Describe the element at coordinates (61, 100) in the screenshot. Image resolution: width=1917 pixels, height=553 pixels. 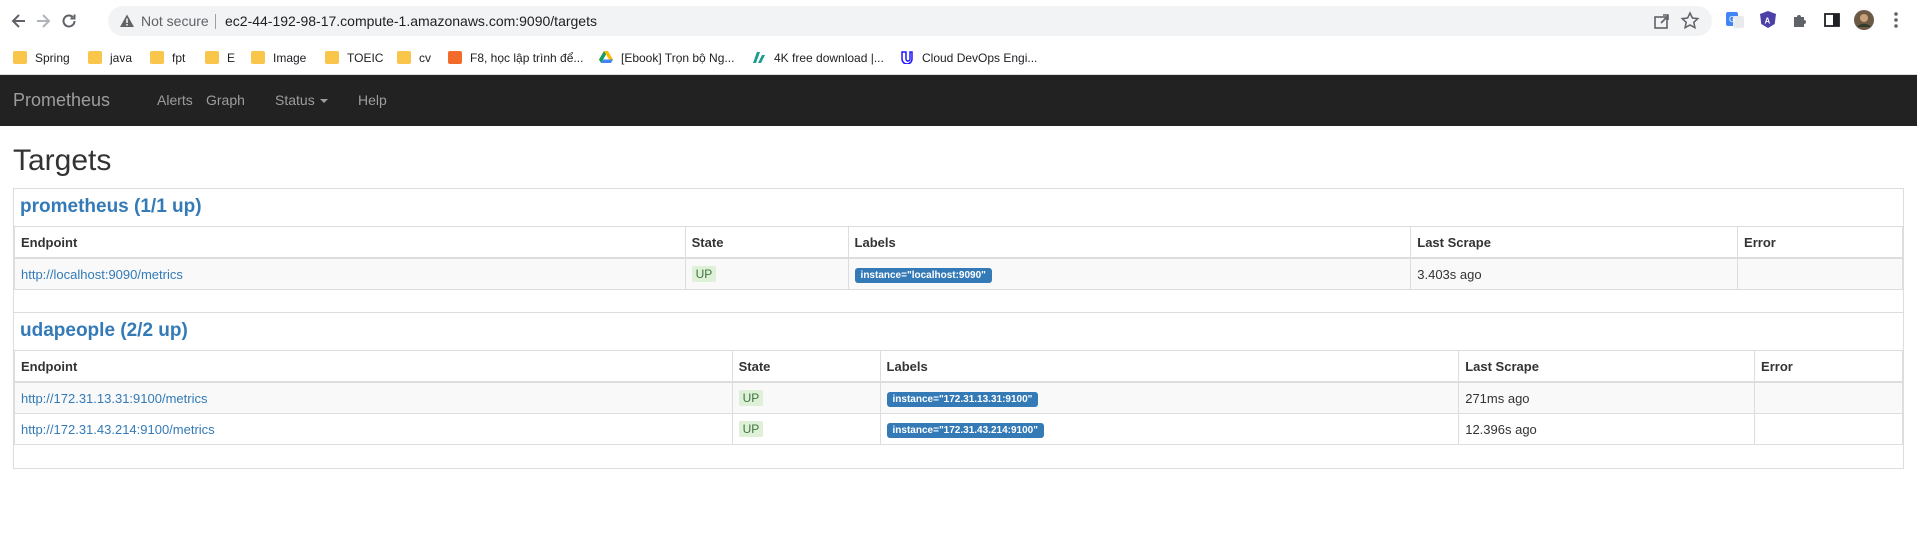
I see `brand-link: Prometheus` at that location.